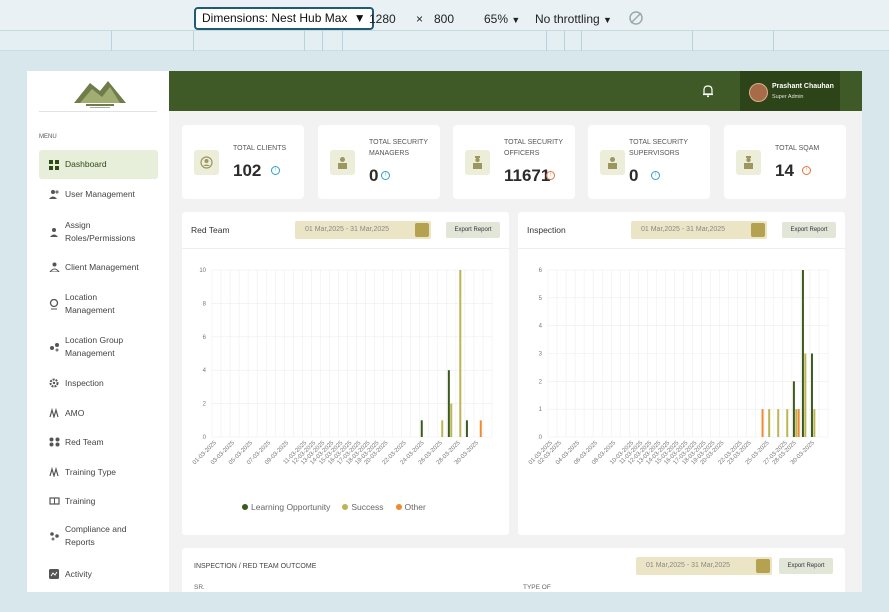 The image size is (889, 612). What do you see at coordinates (247, 170) in the screenshot?
I see `stat-value: 102` at bounding box center [247, 170].